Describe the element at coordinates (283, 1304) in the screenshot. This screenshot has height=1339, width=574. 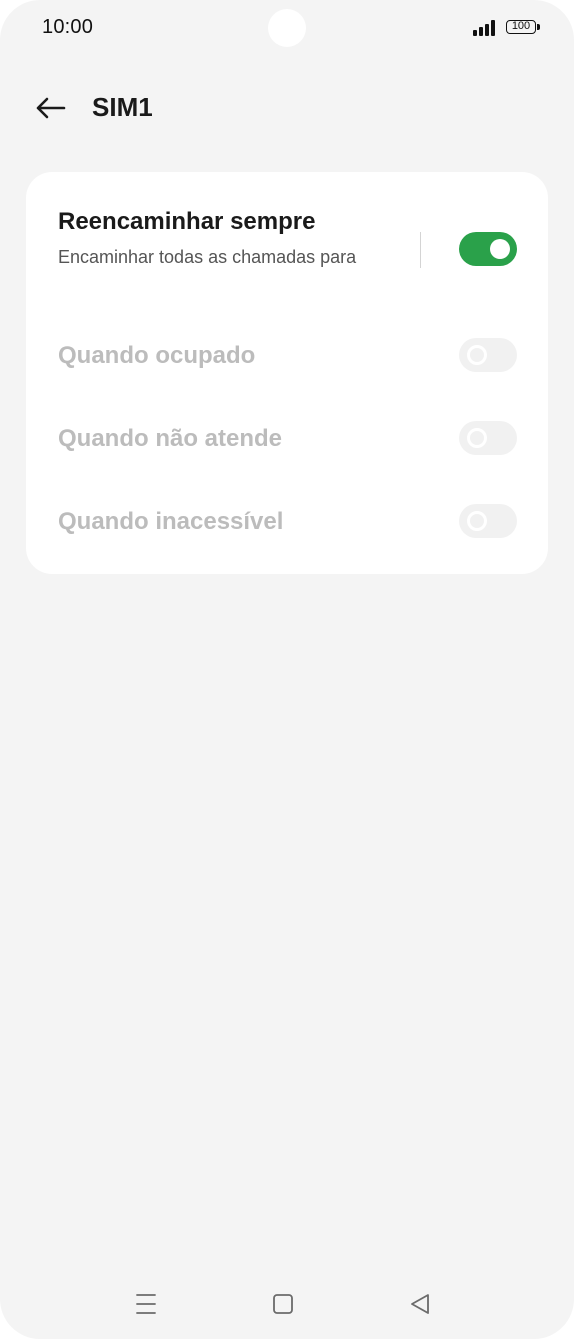
I see `home-icon` at that location.